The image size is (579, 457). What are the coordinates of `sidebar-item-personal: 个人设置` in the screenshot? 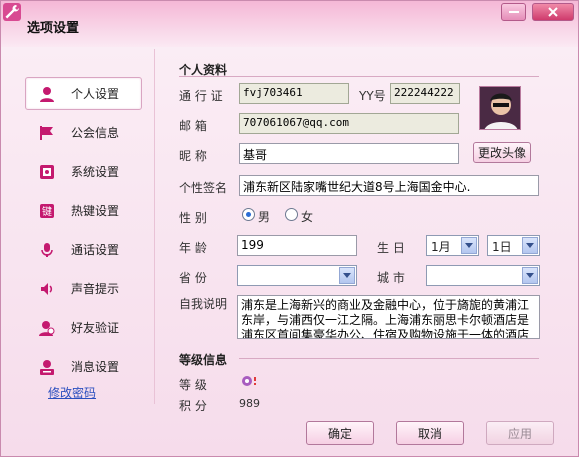 It's located at (83, 93).